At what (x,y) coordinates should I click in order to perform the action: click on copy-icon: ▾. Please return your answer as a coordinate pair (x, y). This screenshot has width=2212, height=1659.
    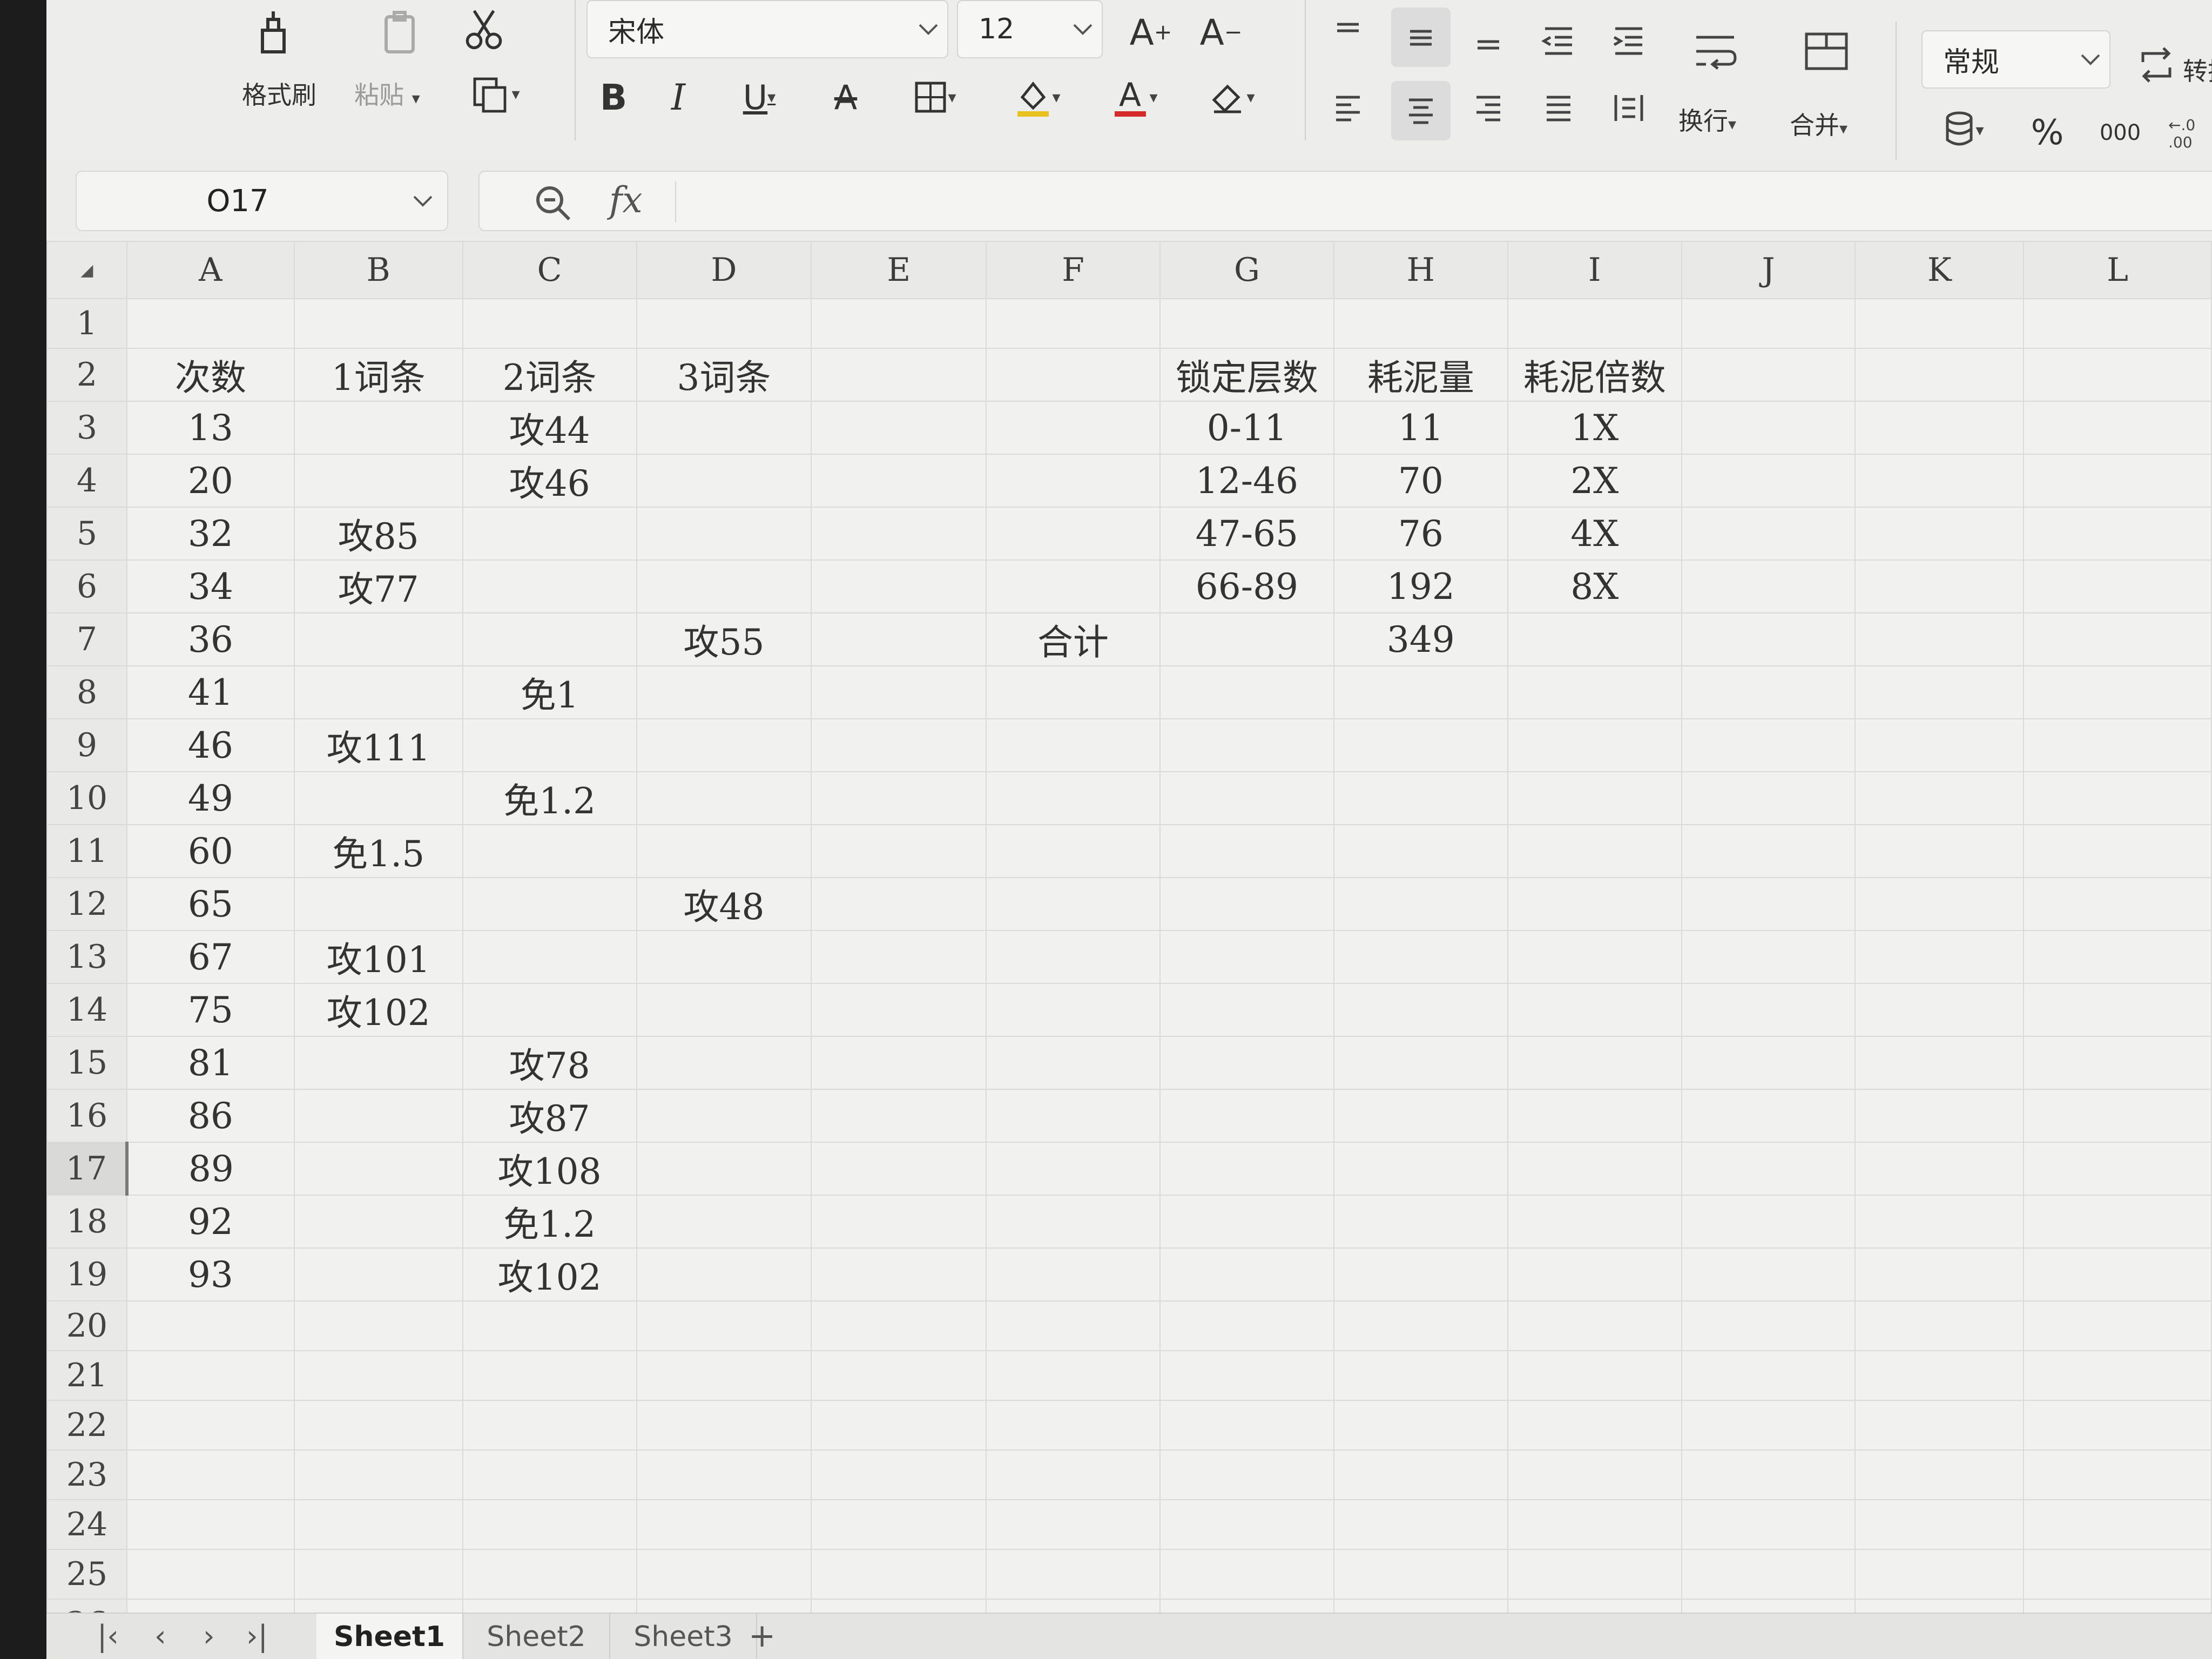
    Looking at the image, I should click on (494, 94).